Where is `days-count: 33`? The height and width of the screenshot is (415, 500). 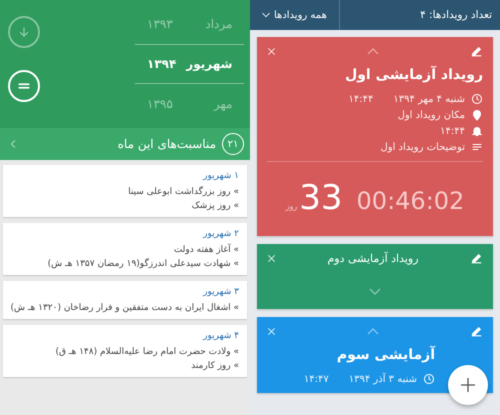 days-count: 33 is located at coordinates (321, 198).